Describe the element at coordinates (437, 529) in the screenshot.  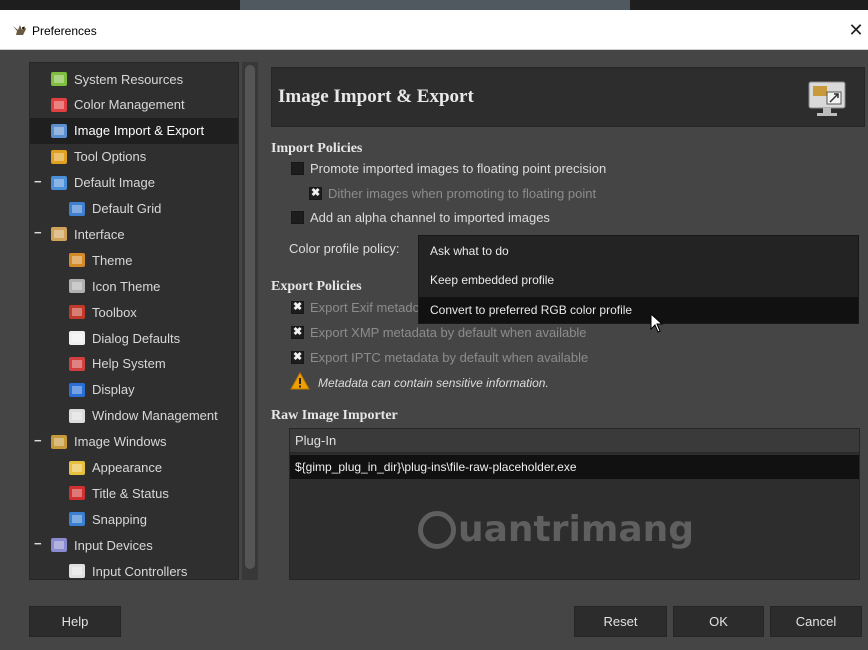
I see `watermark-logo-icon` at that location.